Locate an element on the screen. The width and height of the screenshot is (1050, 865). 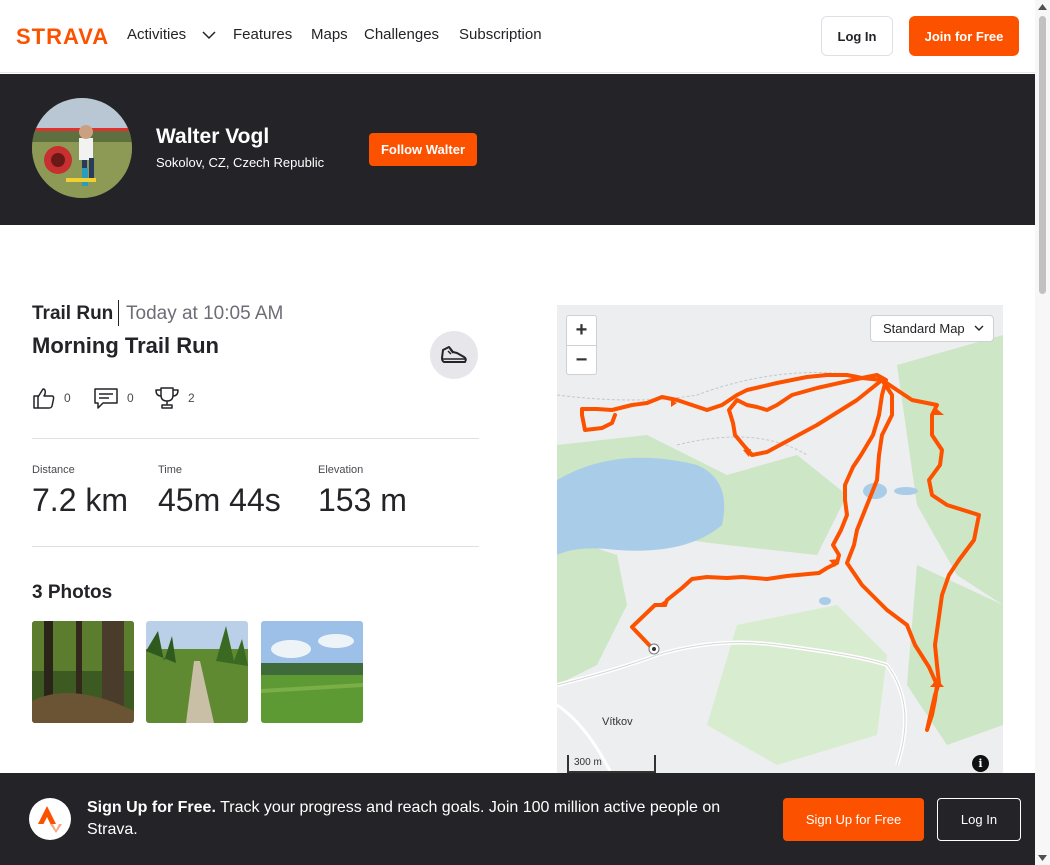
map-style-select: Standard Map is located at coordinates (932, 328).